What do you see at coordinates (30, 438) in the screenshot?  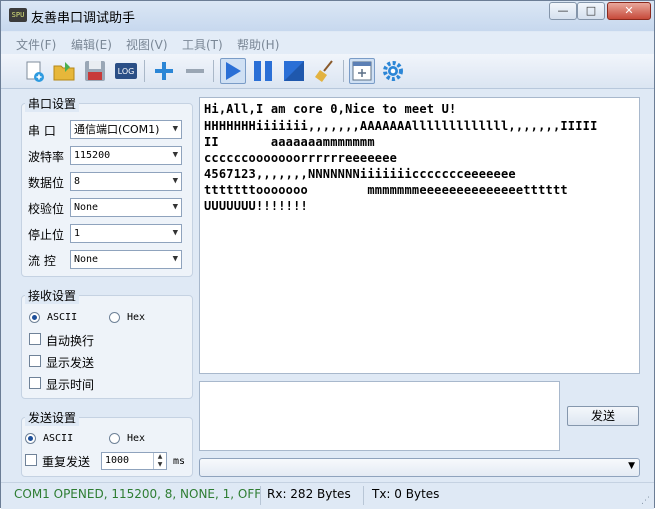 I see `send-ascii-radio` at bounding box center [30, 438].